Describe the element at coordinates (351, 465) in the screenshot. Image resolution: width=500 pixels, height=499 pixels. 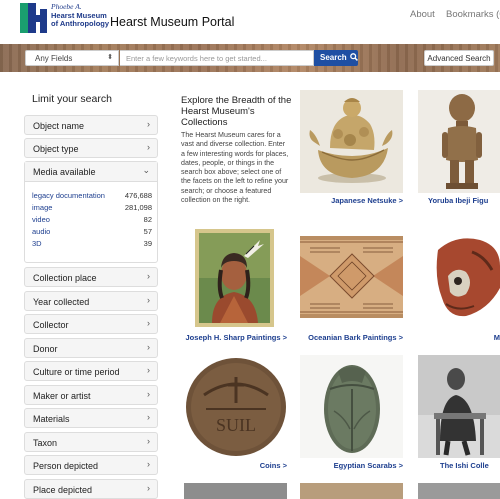
I see `collection-link-scarabs: Egyptian Scarabs >` at that location.